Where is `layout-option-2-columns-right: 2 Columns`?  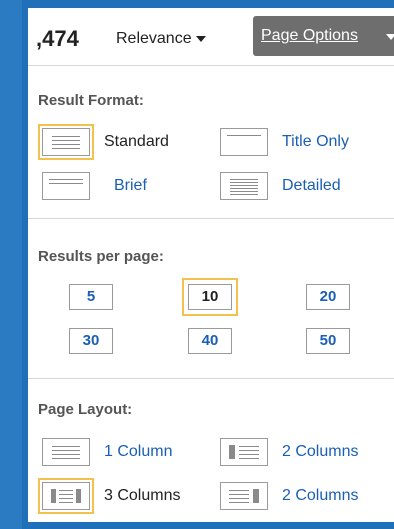 layout-option-2-columns-right: 2 Columns is located at coordinates (289, 496).